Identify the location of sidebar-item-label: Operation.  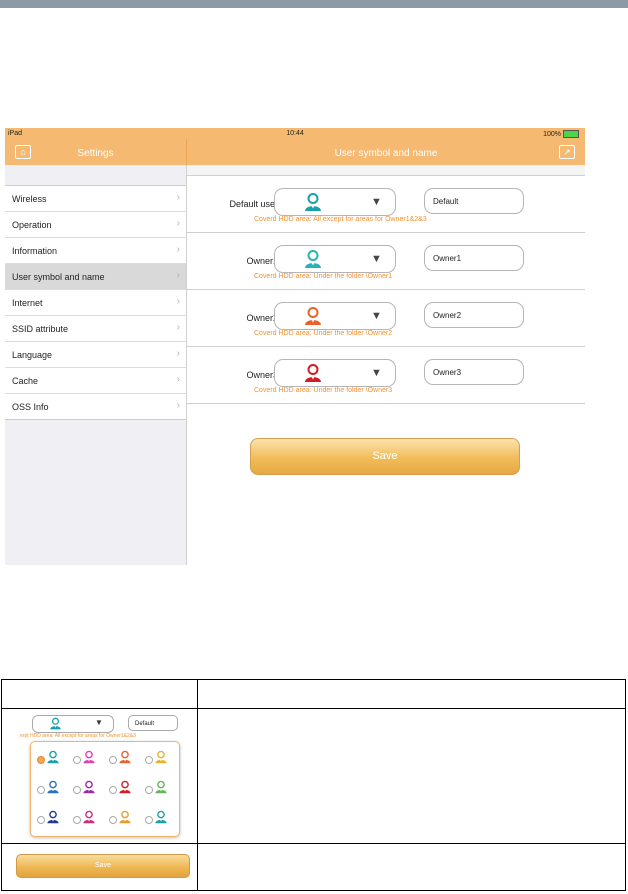
(32, 225).